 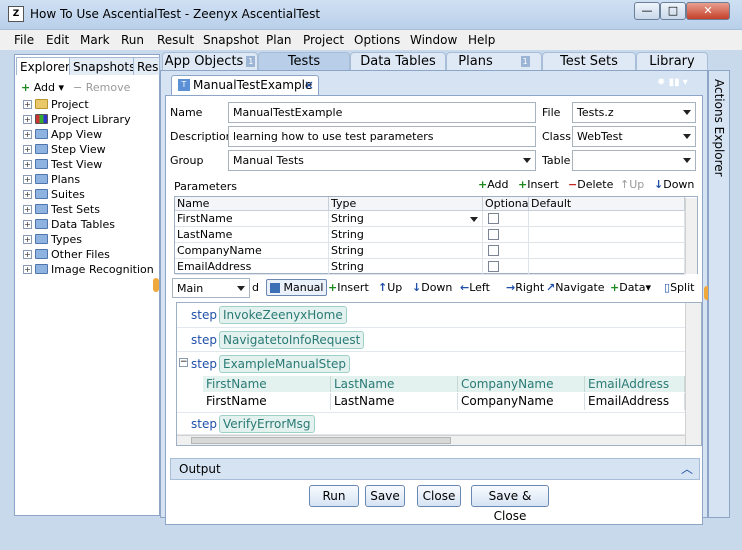 What do you see at coordinates (575, 287) in the screenshot?
I see `step-navigate-button: ↗Navigate` at bounding box center [575, 287].